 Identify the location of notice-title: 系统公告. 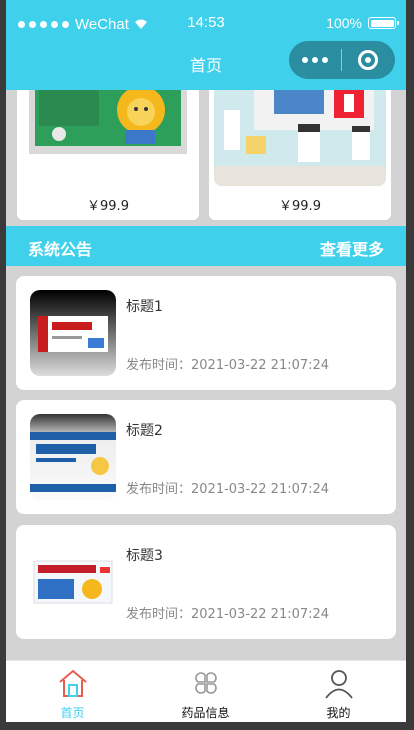
(60, 249).